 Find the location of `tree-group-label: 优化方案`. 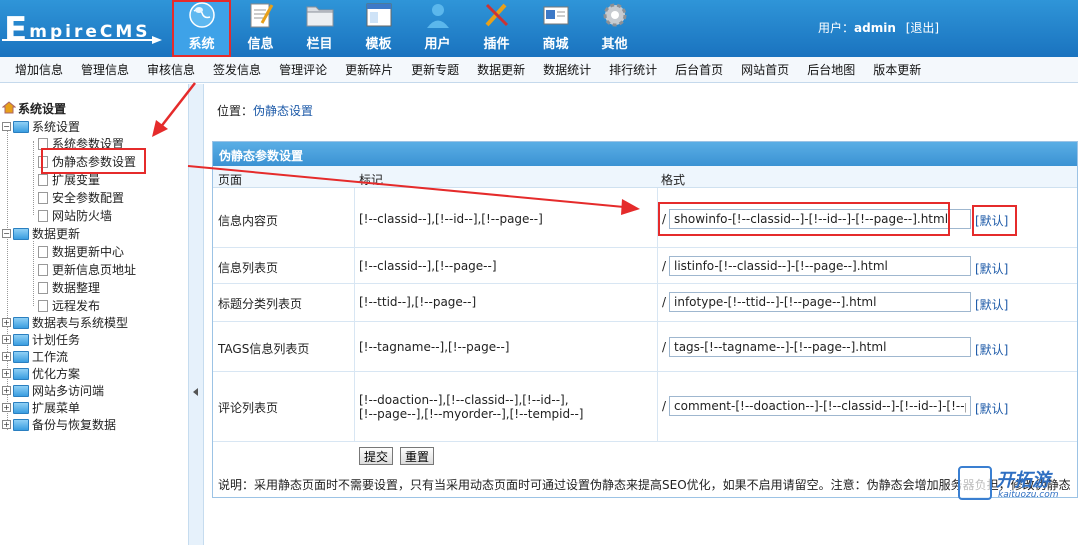

tree-group-label: 优化方案 is located at coordinates (56, 374).